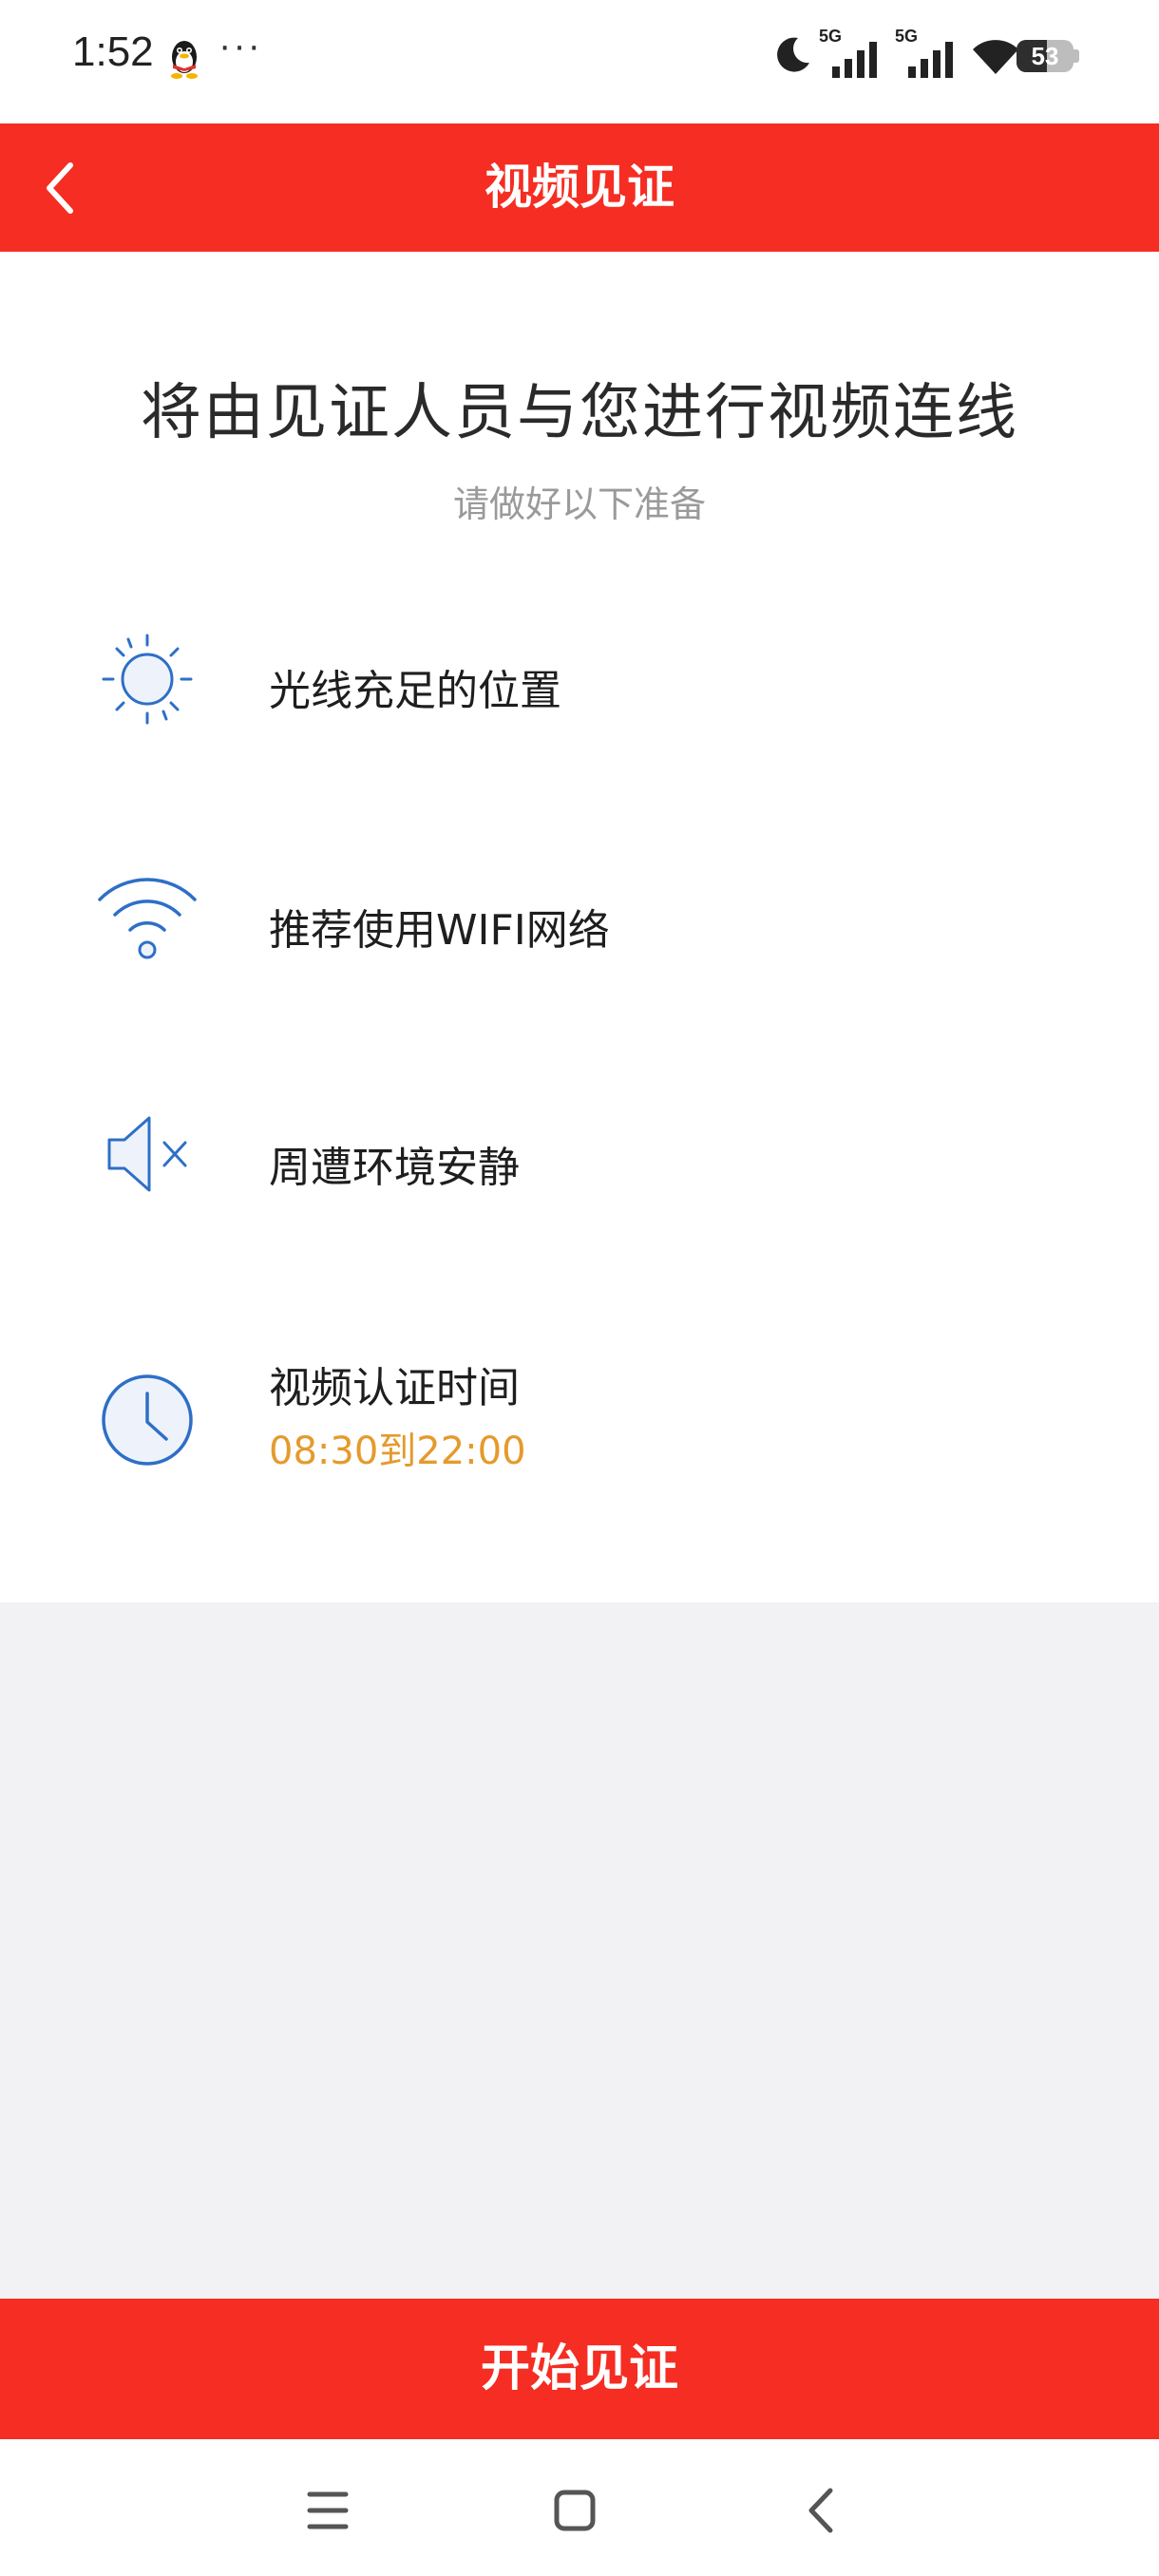  I want to click on requirement-quiet: 周遭环境安静, so click(579, 1173).